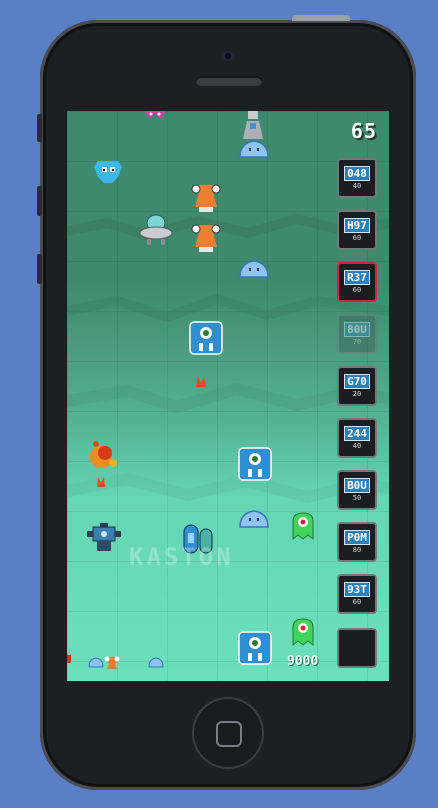  What do you see at coordinates (363, 131) in the screenshot?
I see `score-label: 65` at bounding box center [363, 131].